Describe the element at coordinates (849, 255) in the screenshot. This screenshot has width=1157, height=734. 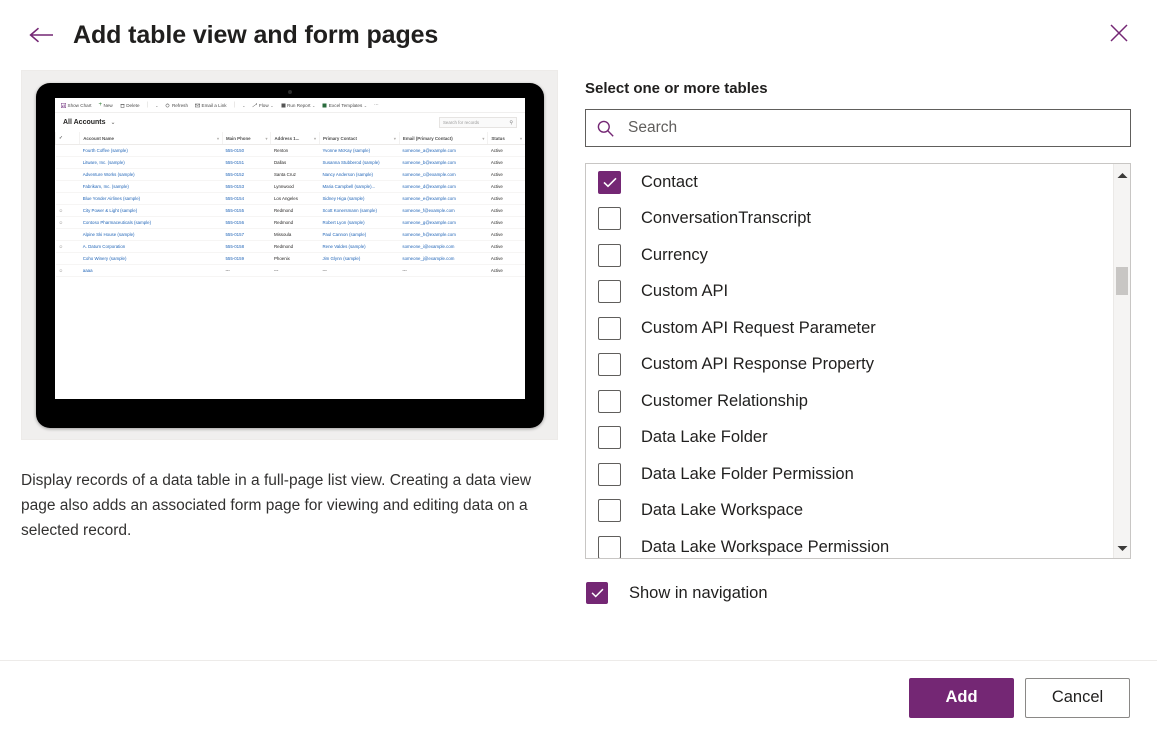
I see `list-item-currency: Currency` at that location.